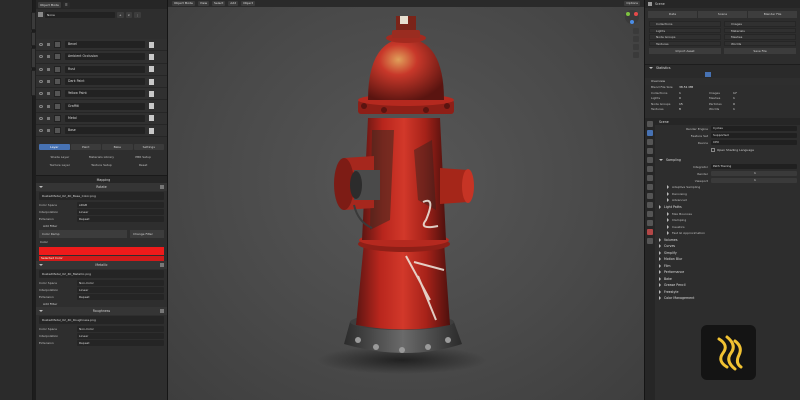  What do you see at coordinates (685, 51) in the screenshot?
I see `outliner-action-button: Import Asset` at bounding box center [685, 51].